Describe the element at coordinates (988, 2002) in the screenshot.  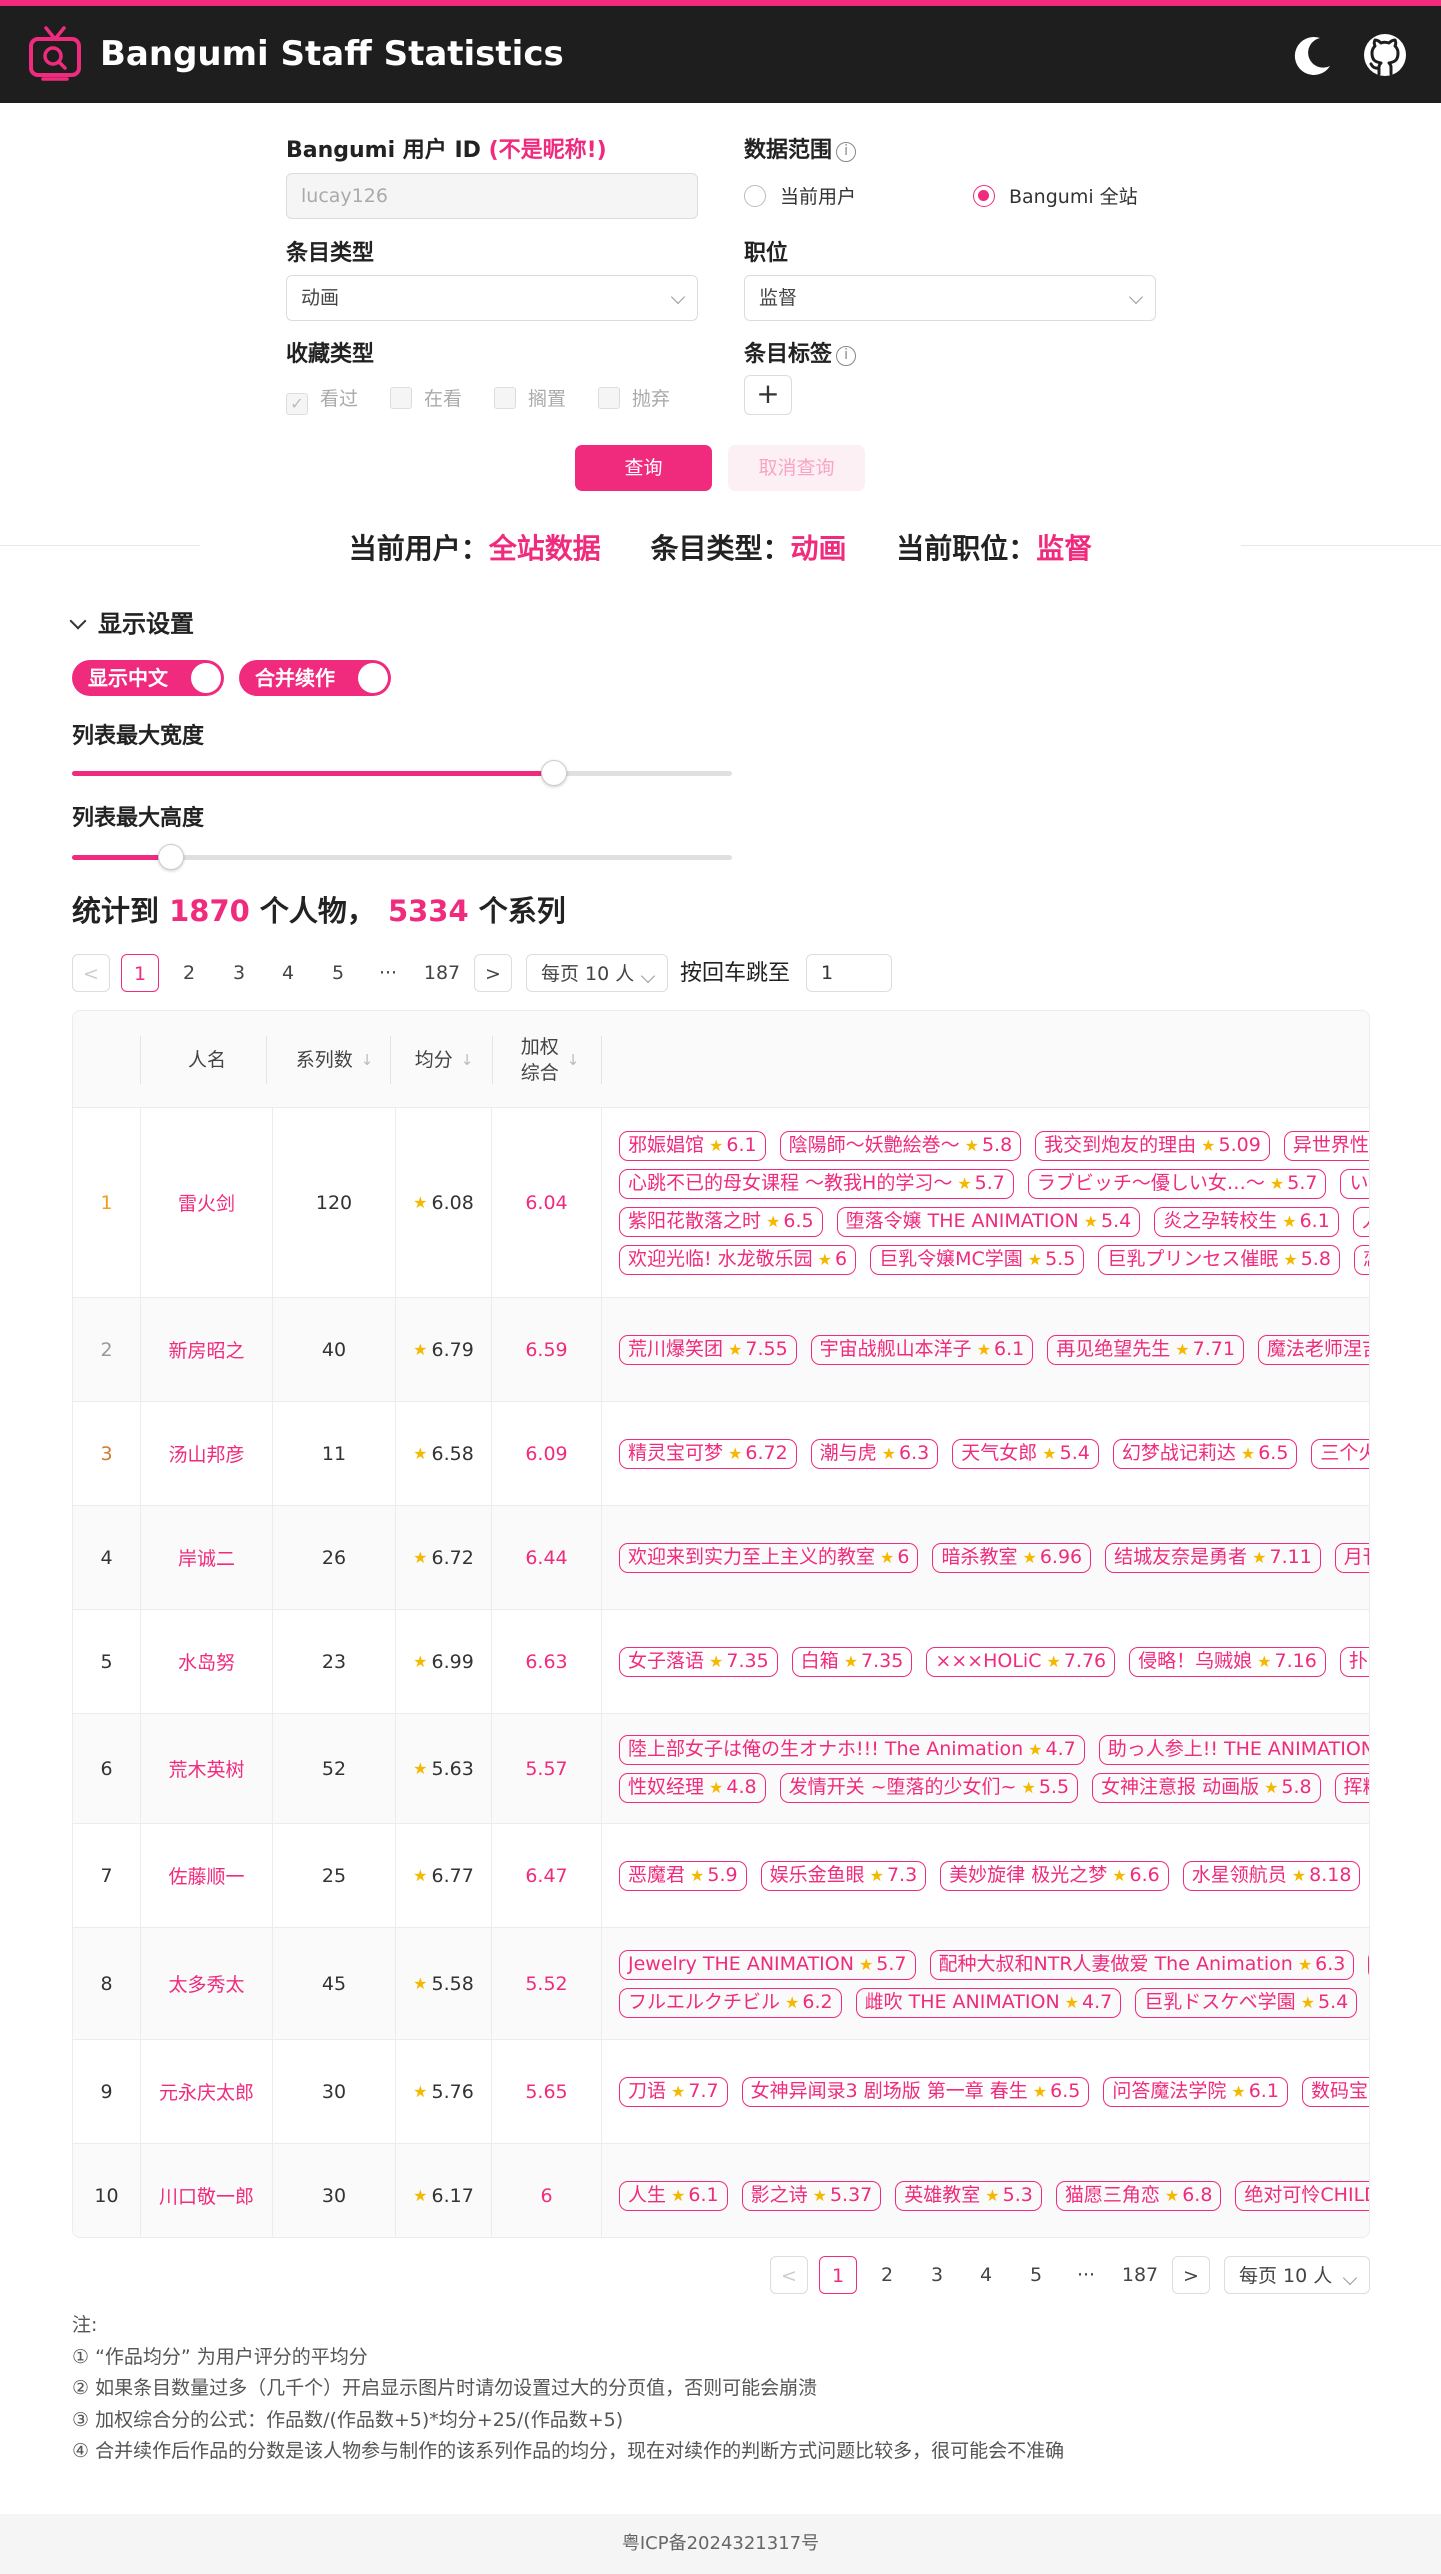
I see `work-tag: 雌吹 THE ANIMATION ★ 4.7` at that location.